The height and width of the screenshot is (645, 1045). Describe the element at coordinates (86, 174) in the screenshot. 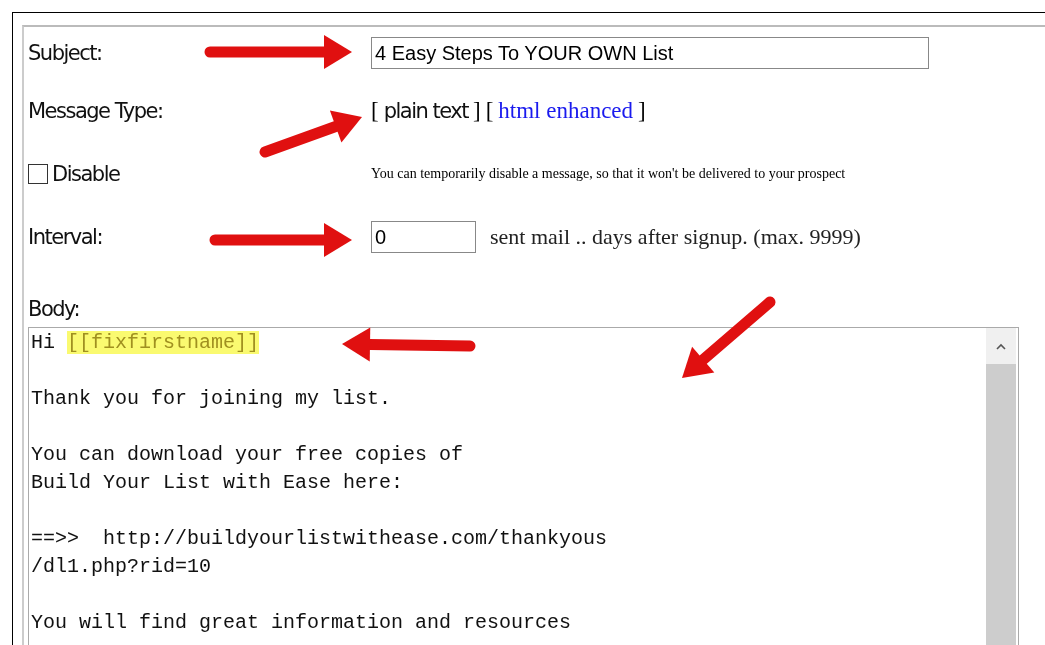

I see `disable-label: Disable` at that location.